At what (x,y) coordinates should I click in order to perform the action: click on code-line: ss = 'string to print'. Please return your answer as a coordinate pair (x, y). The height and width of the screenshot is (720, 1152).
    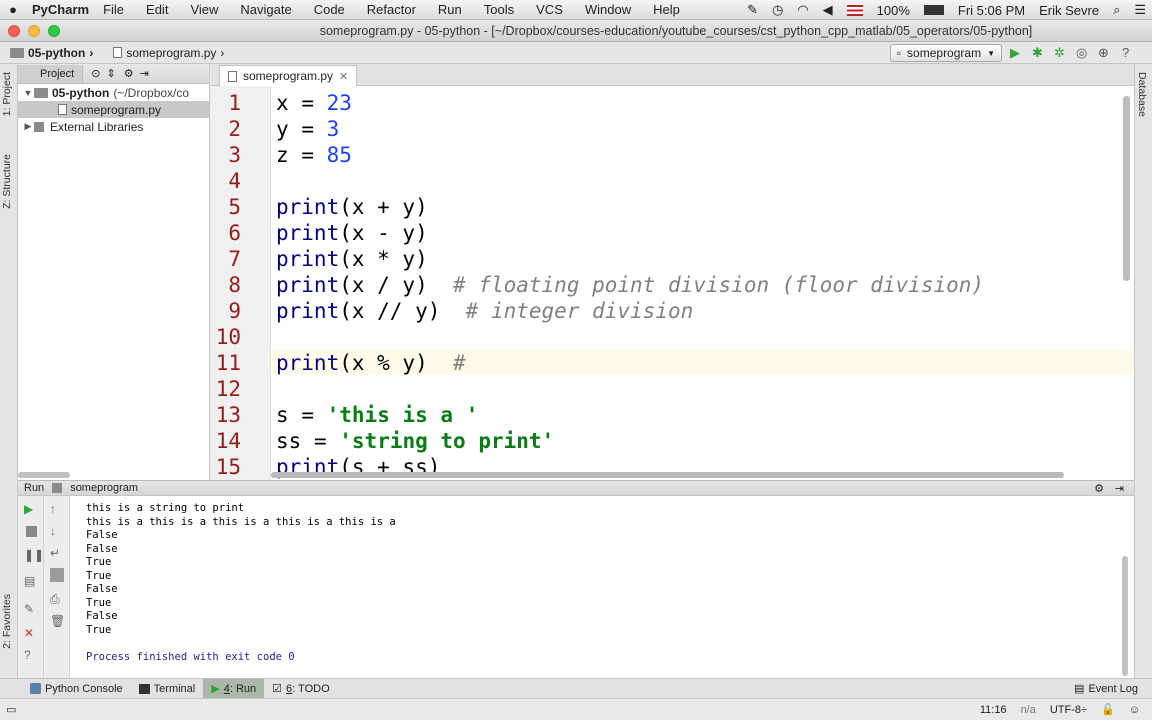
    Looking at the image, I should click on (415, 441).